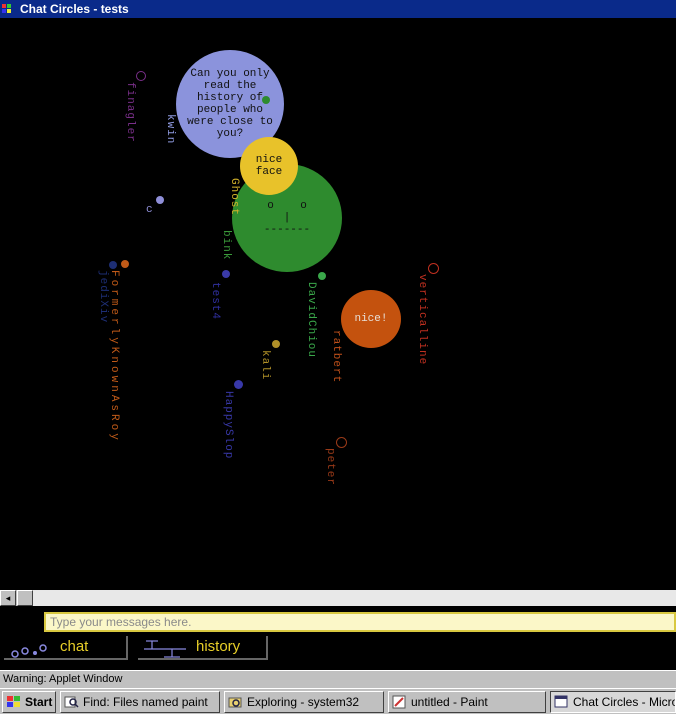 This screenshot has width=676, height=714. What do you see at coordinates (265, 365) in the screenshot?
I see `user-name-kali: kali` at bounding box center [265, 365].